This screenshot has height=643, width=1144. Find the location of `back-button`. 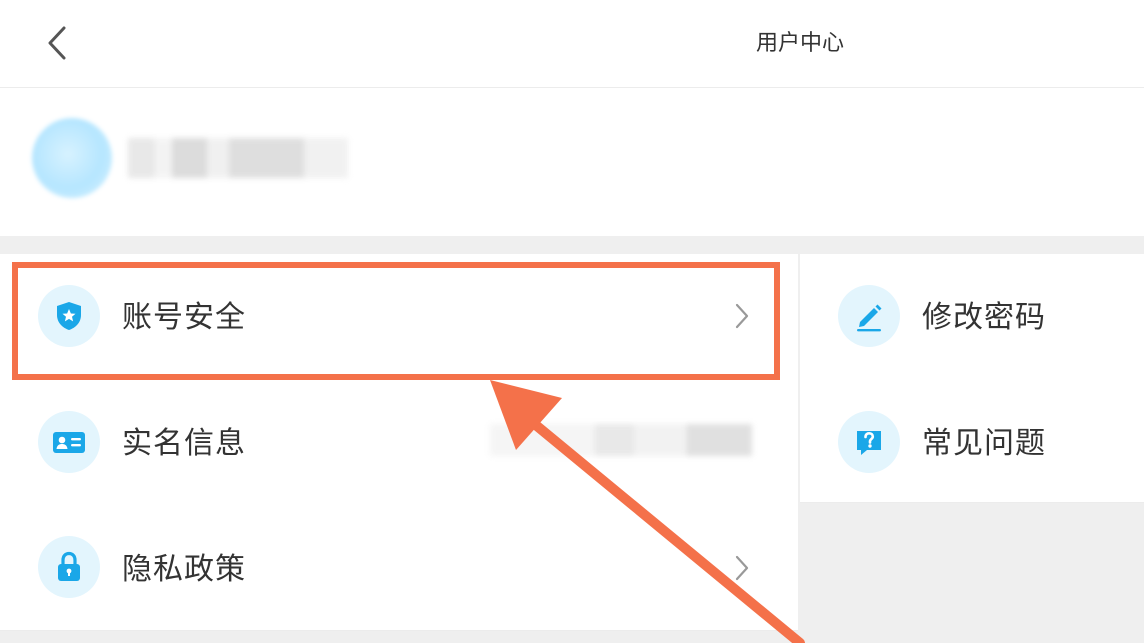

back-button is located at coordinates (57, 43).